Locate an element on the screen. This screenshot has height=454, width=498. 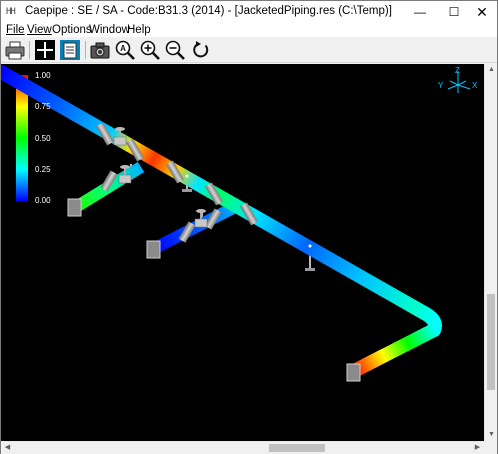
legend-tick-0-50: 0.50 is located at coordinates (43, 138).